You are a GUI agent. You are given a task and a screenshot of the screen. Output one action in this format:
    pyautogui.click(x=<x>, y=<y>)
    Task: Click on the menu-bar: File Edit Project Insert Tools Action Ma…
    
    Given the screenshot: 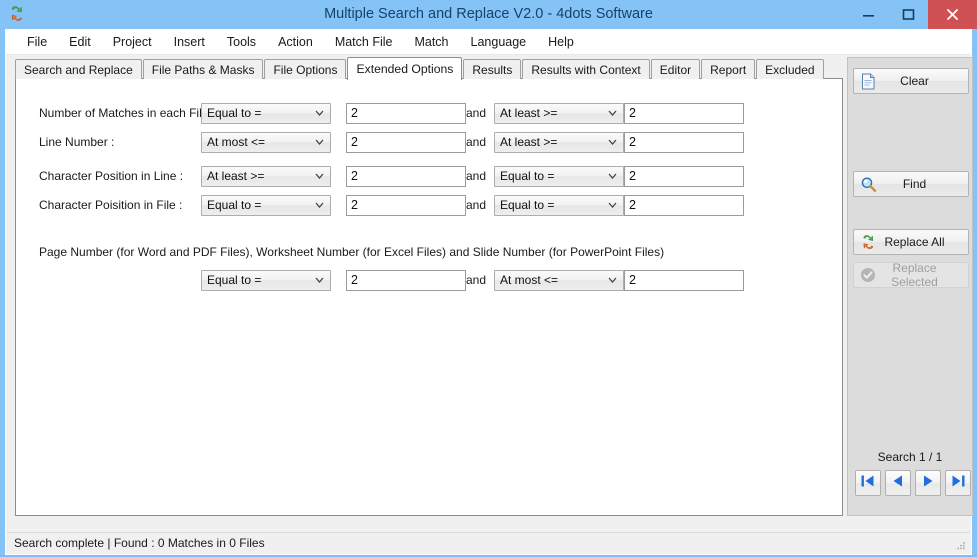 What is the action you would take?
    pyautogui.click(x=488, y=42)
    